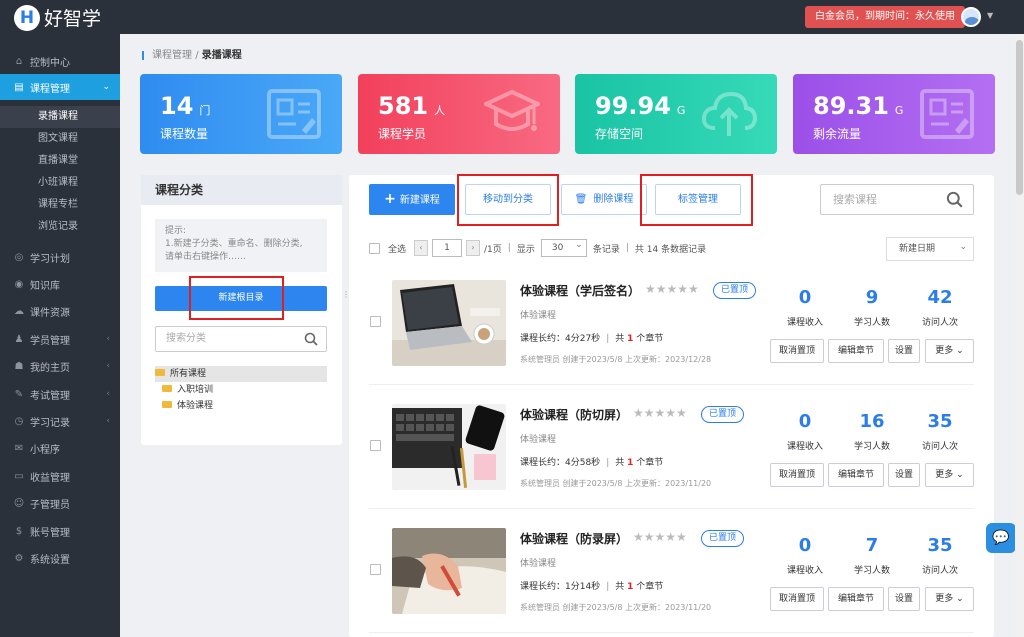  I want to click on sidebar-item-label: 收益管理, so click(50, 478).